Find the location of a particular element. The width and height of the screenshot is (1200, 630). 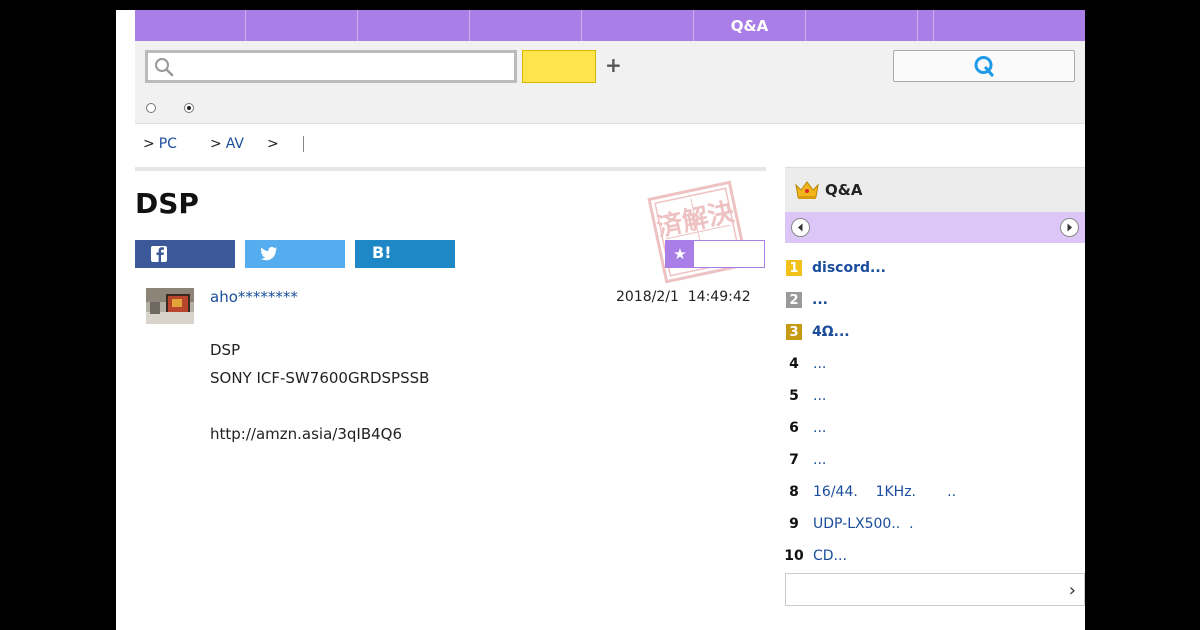

question-body-link: http://amzn.asia/3qIB4Q6 is located at coordinates (306, 434).